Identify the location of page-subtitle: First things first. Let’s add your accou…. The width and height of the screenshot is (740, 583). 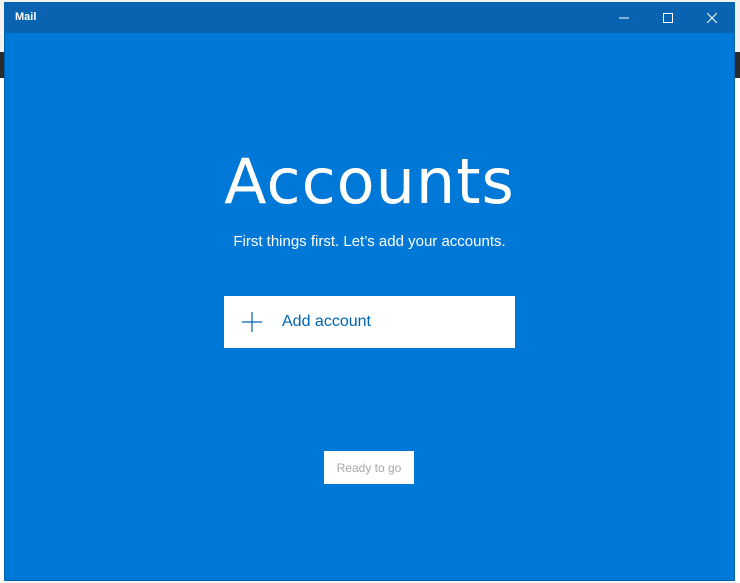
(369, 241).